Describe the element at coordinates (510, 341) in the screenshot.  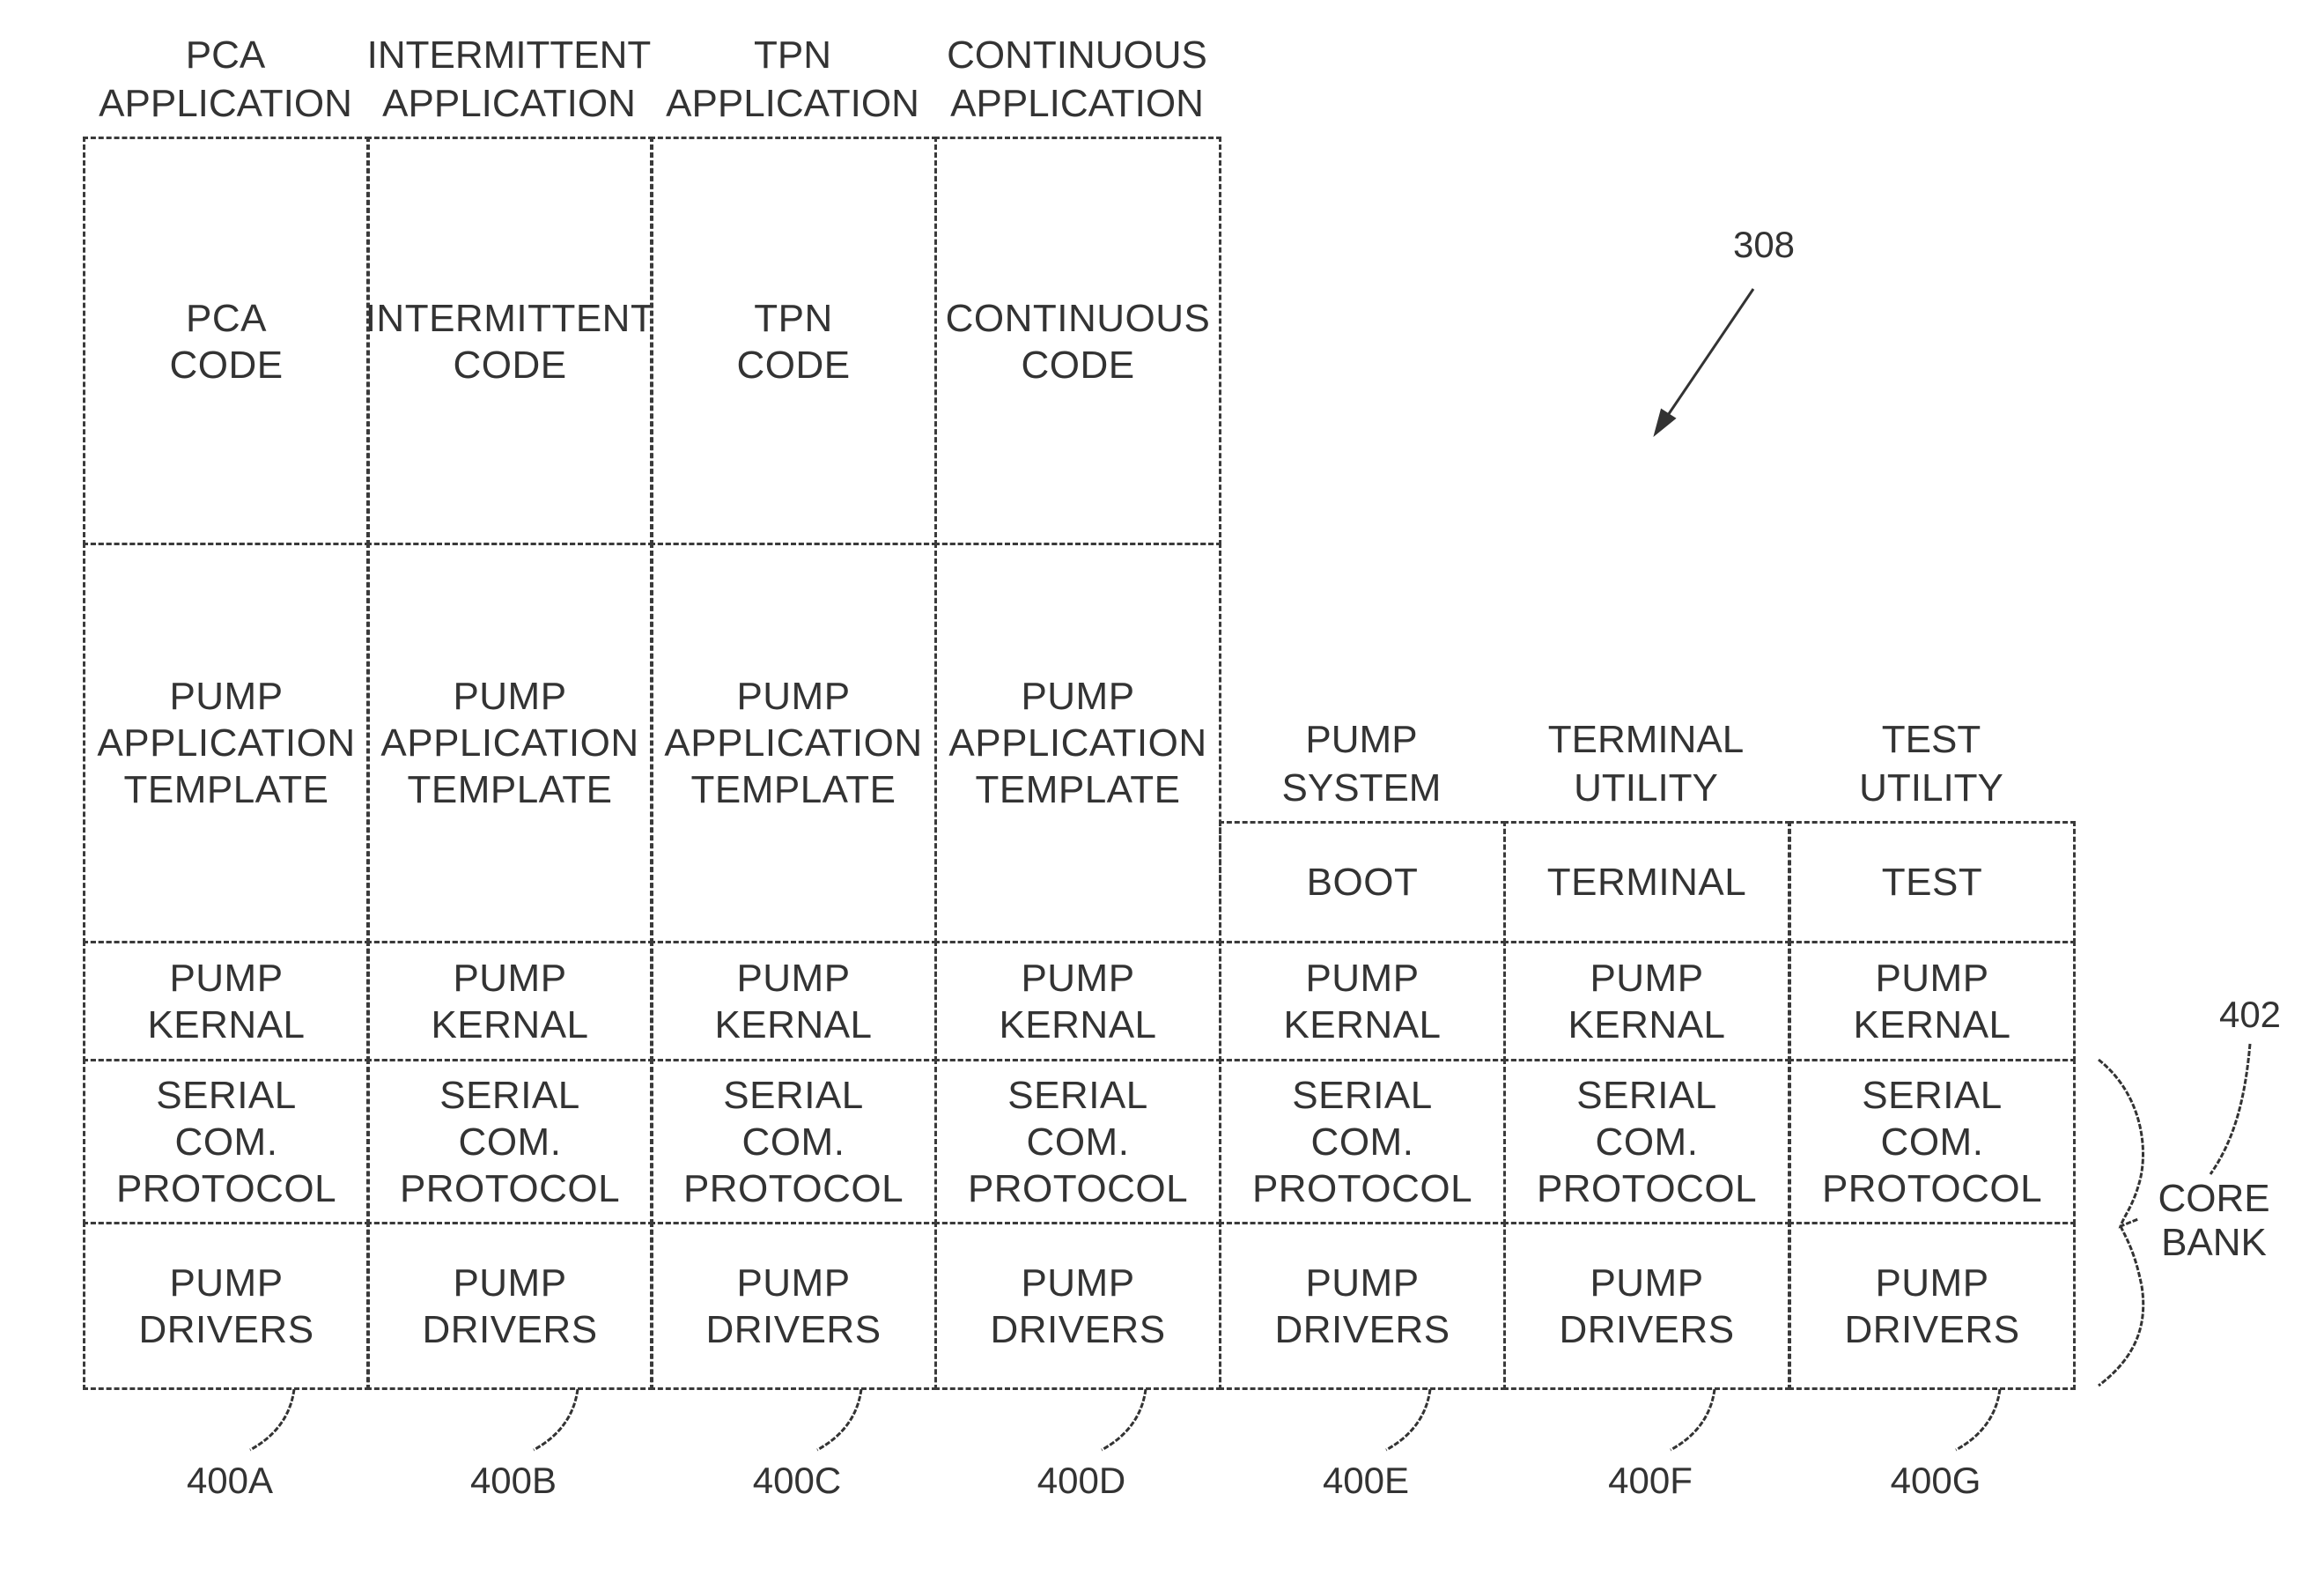
I see `layer-cell-code: INTERMITTENT CODE` at that location.